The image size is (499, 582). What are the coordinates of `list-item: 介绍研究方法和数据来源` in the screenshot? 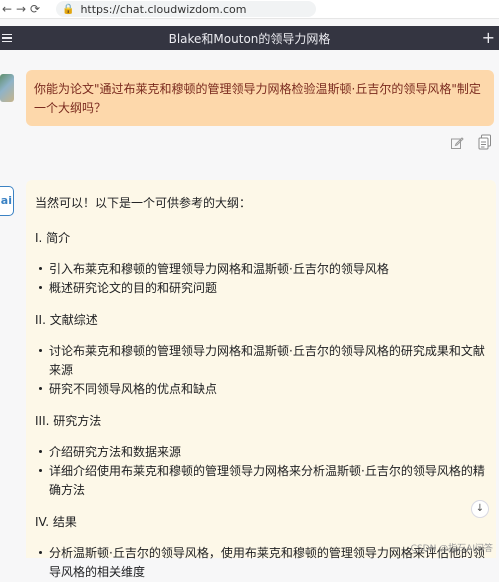 It's located at (260, 452).